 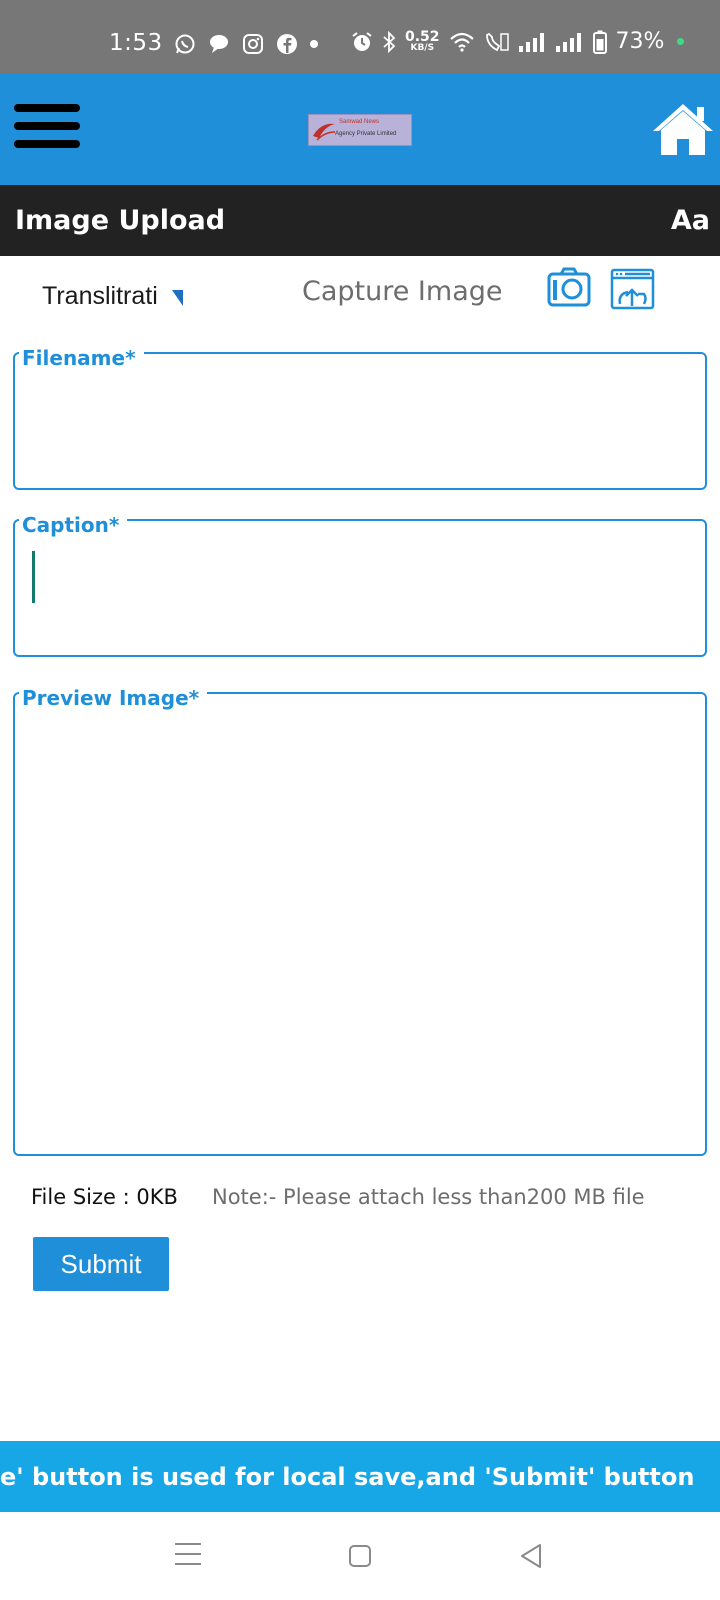 What do you see at coordinates (185, 44) in the screenshot?
I see `whatsapp-icon` at bounding box center [185, 44].